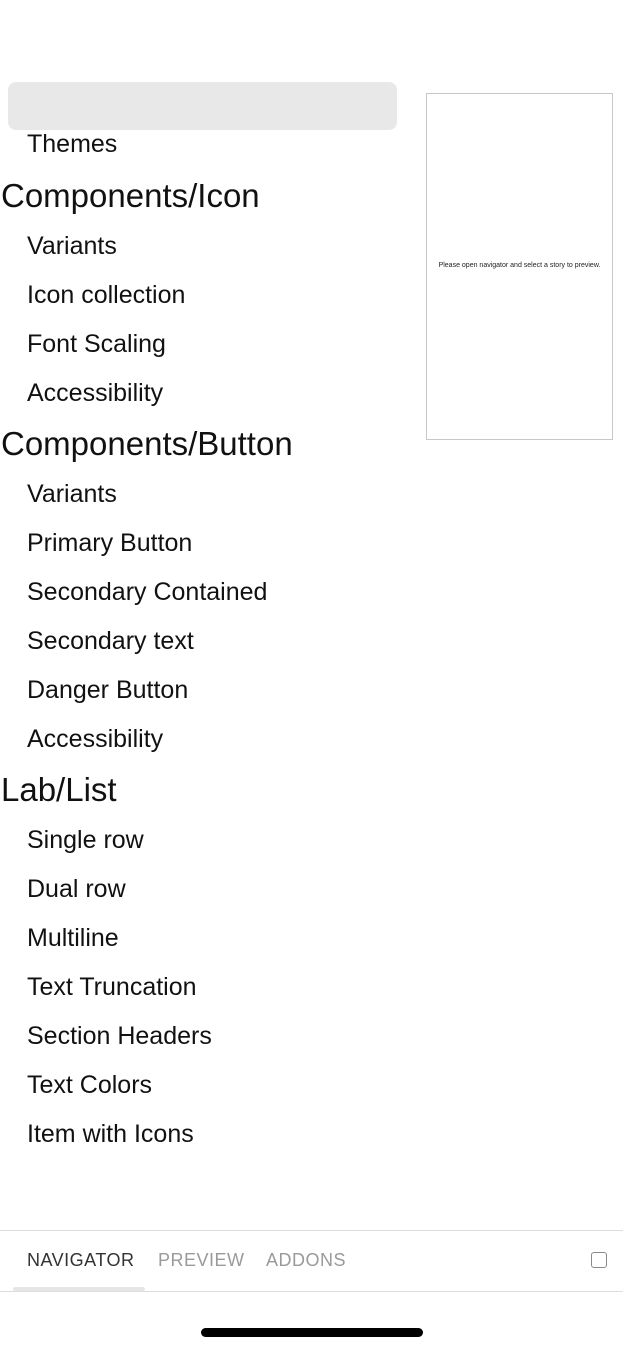 The image size is (623, 1350). What do you see at coordinates (201, 1261) in the screenshot?
I see `tab-preview: PREVIEW` at bounding box center [201, 1261].